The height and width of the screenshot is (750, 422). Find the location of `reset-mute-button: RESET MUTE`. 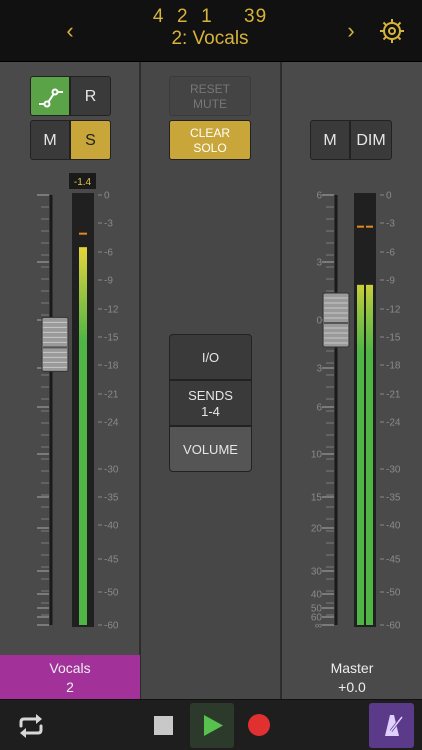

reset-mute-button: RESET MUTE is located at coordinates (210, 96).